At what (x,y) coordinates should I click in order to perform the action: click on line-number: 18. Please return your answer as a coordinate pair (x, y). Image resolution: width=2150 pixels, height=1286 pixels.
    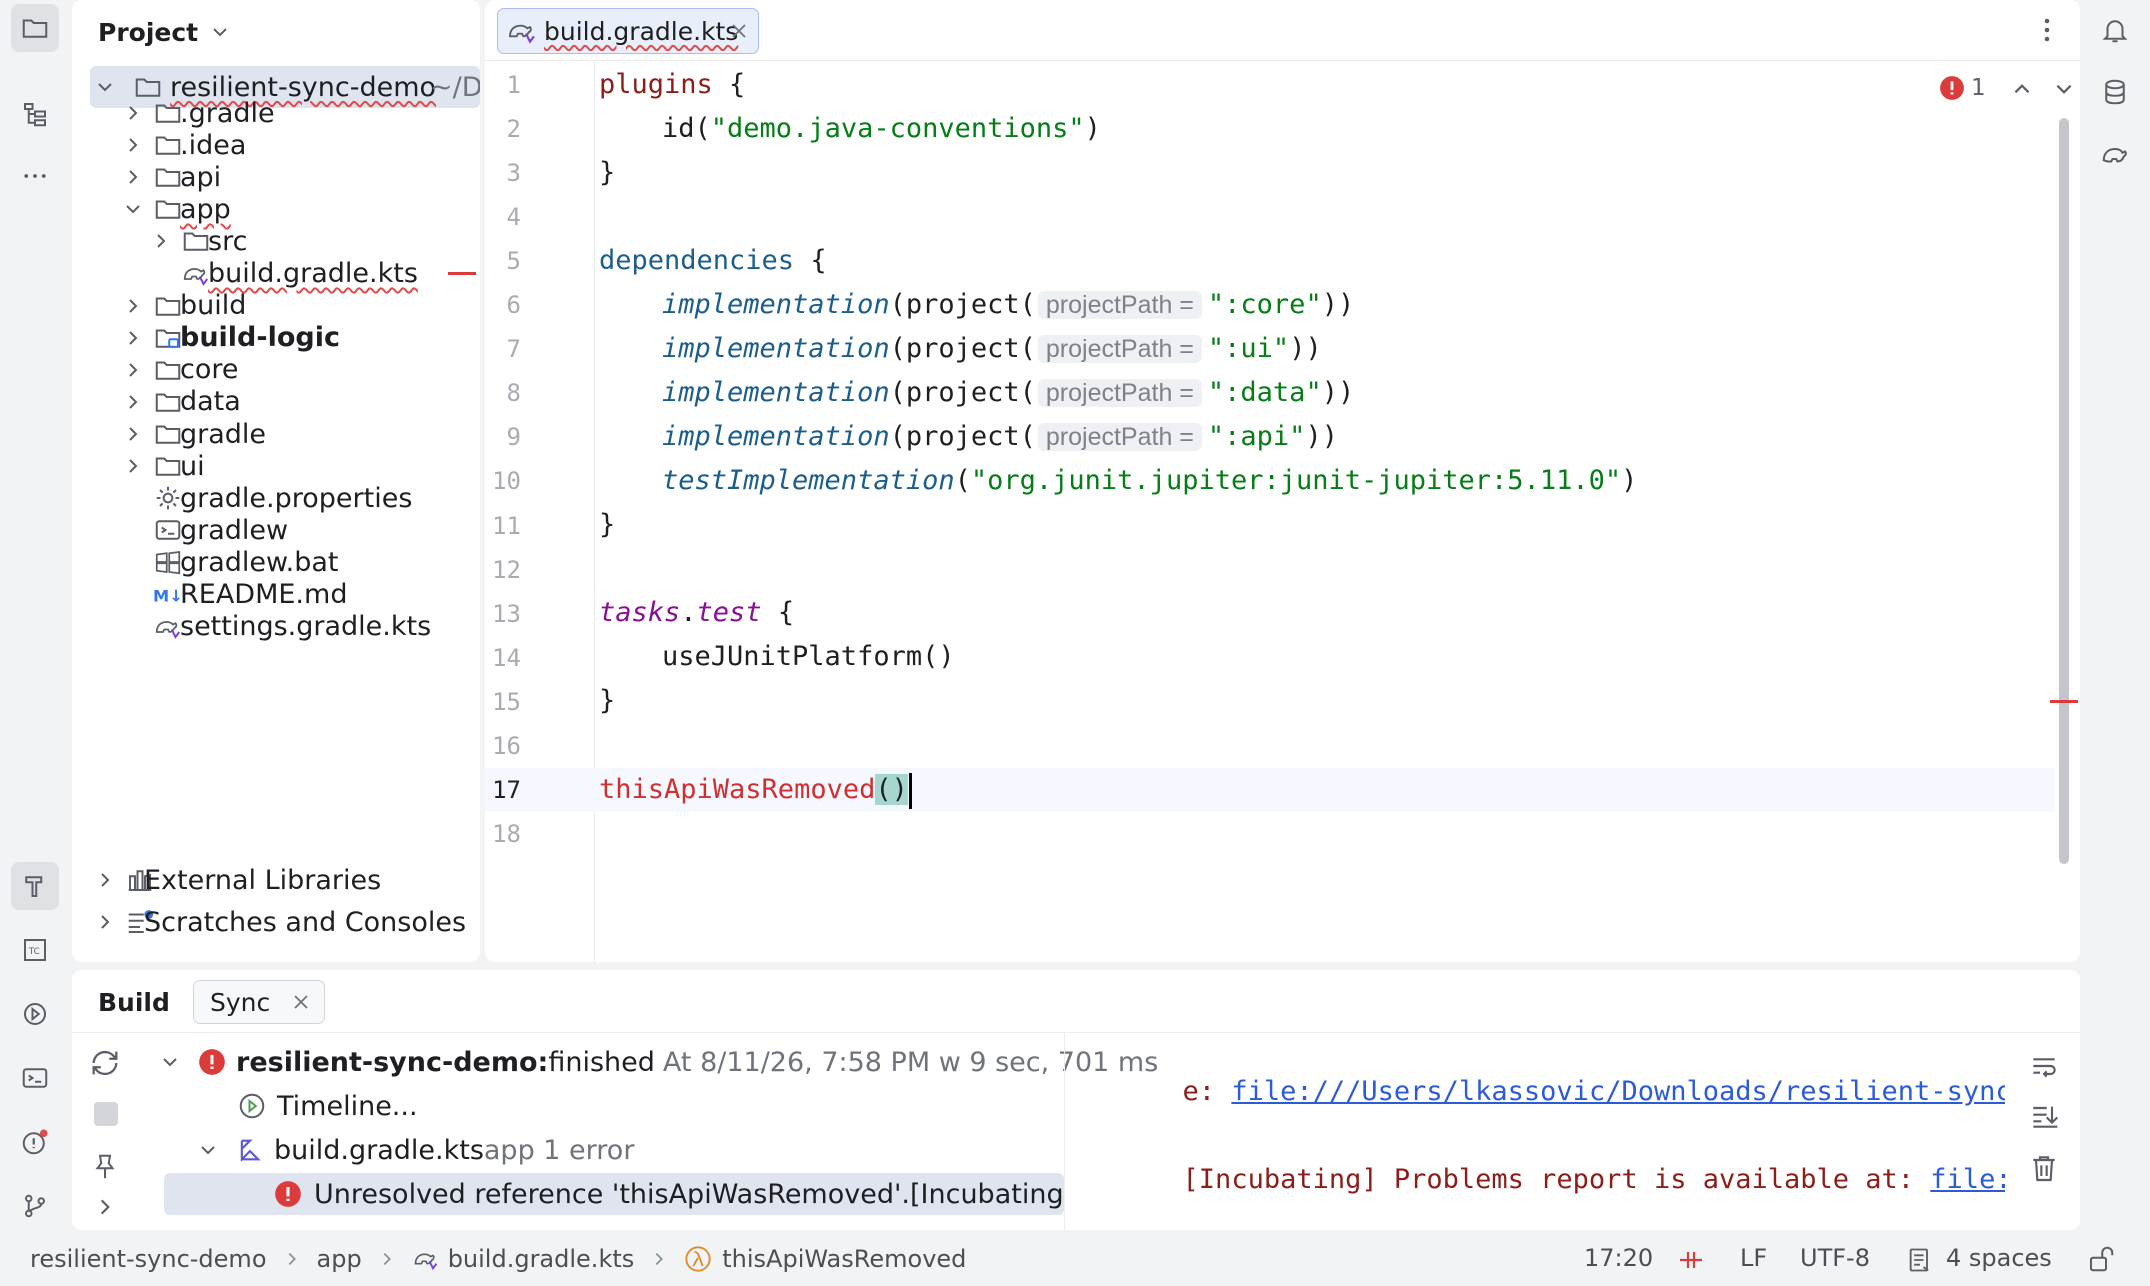
    Looking at the image, I should click on (503, 834).